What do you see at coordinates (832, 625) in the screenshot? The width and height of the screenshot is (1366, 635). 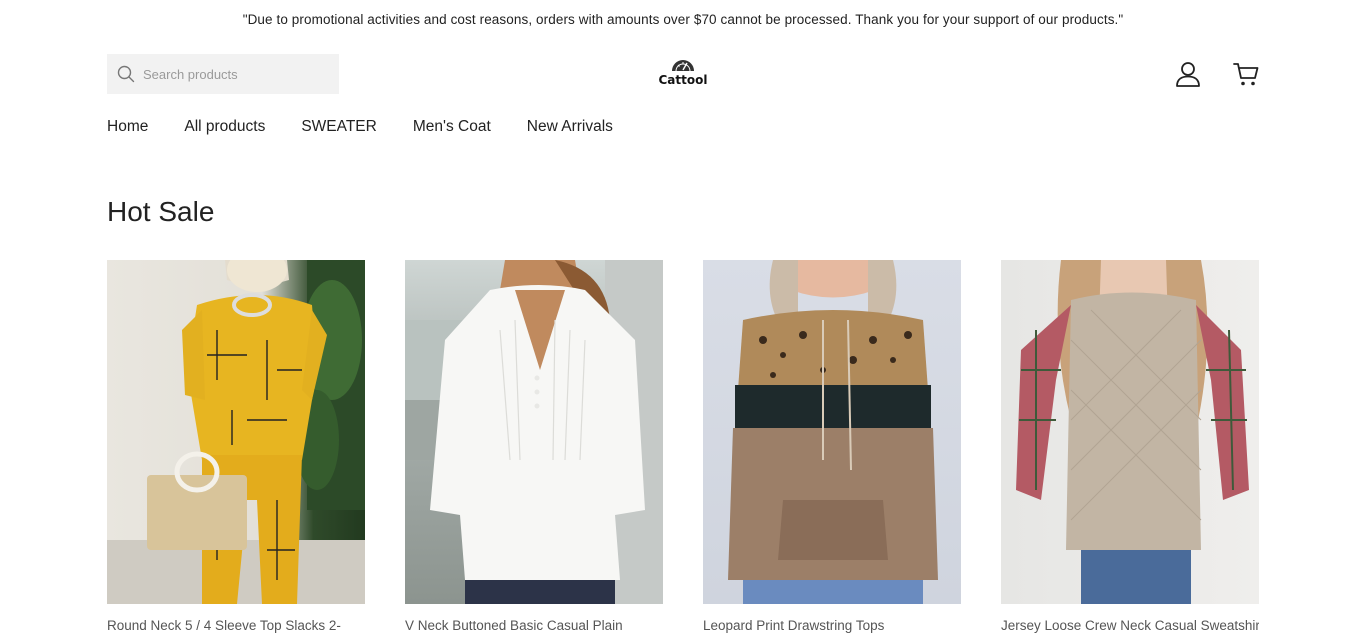 I see `product-title: Leopard Print Drawstring Tops` at bounding box center [832, 625].